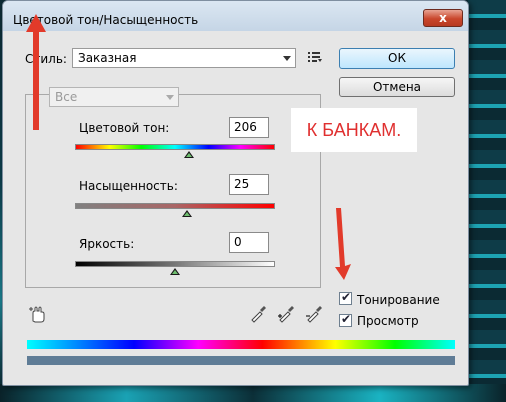  What do you see at coordinates (184, 58) in the screenshot?
I see `style-select: Заказная` at bounding box center [184, 58].